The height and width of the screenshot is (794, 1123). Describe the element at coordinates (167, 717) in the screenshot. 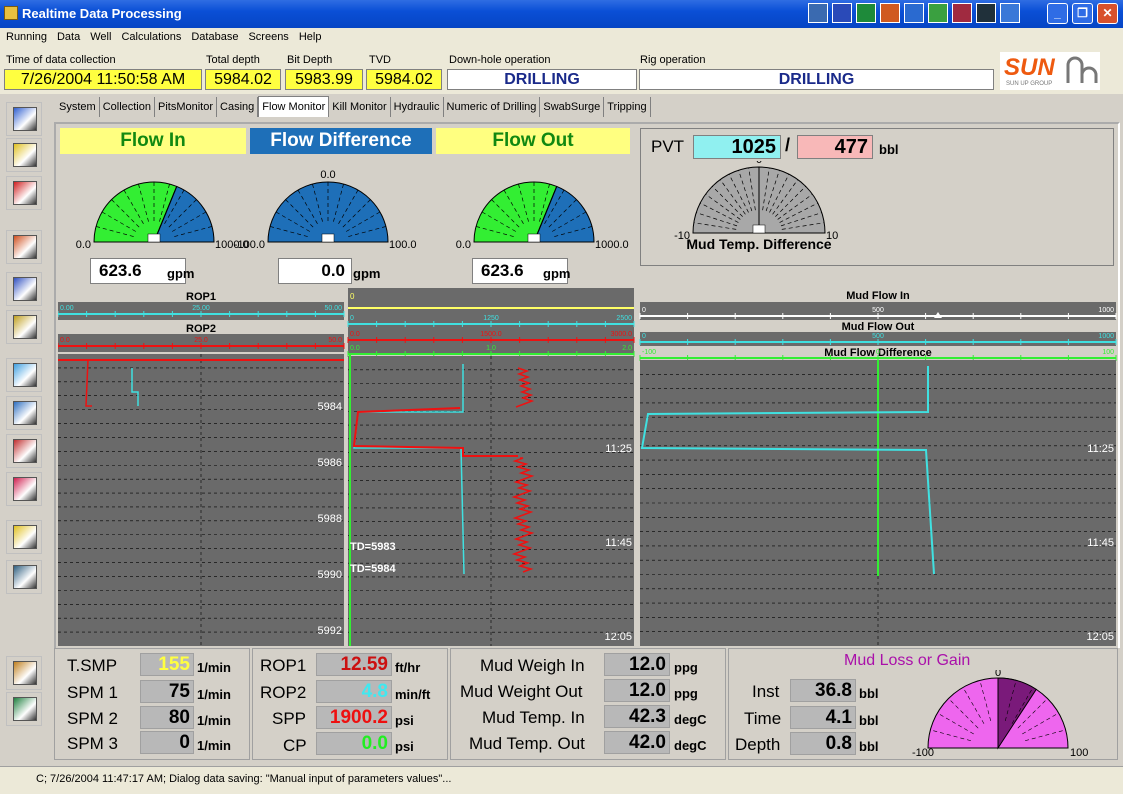

I see `spm2-value: 80` at that location.